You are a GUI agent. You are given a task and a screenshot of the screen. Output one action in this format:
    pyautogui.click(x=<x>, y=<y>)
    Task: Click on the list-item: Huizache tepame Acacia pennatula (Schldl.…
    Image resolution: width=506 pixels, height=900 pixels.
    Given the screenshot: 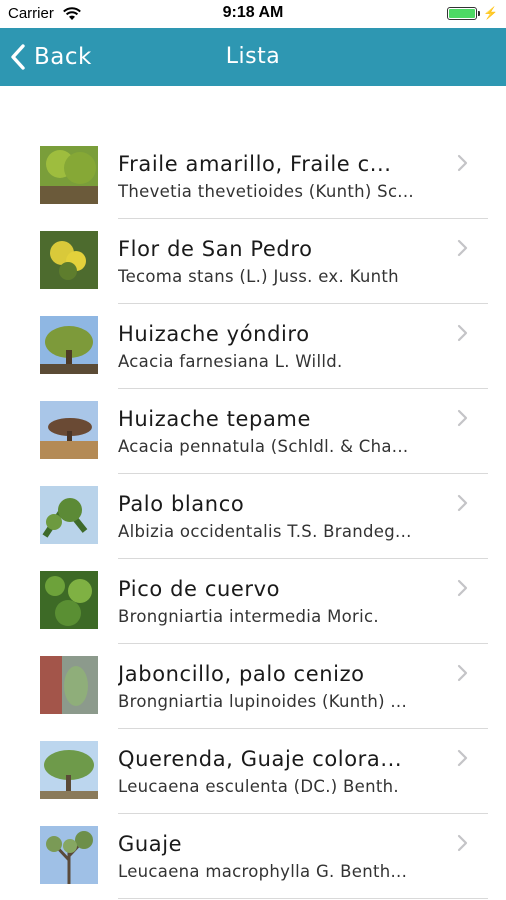 What is the action you would take?
    pyautogui.click(x=253, y=431)
    